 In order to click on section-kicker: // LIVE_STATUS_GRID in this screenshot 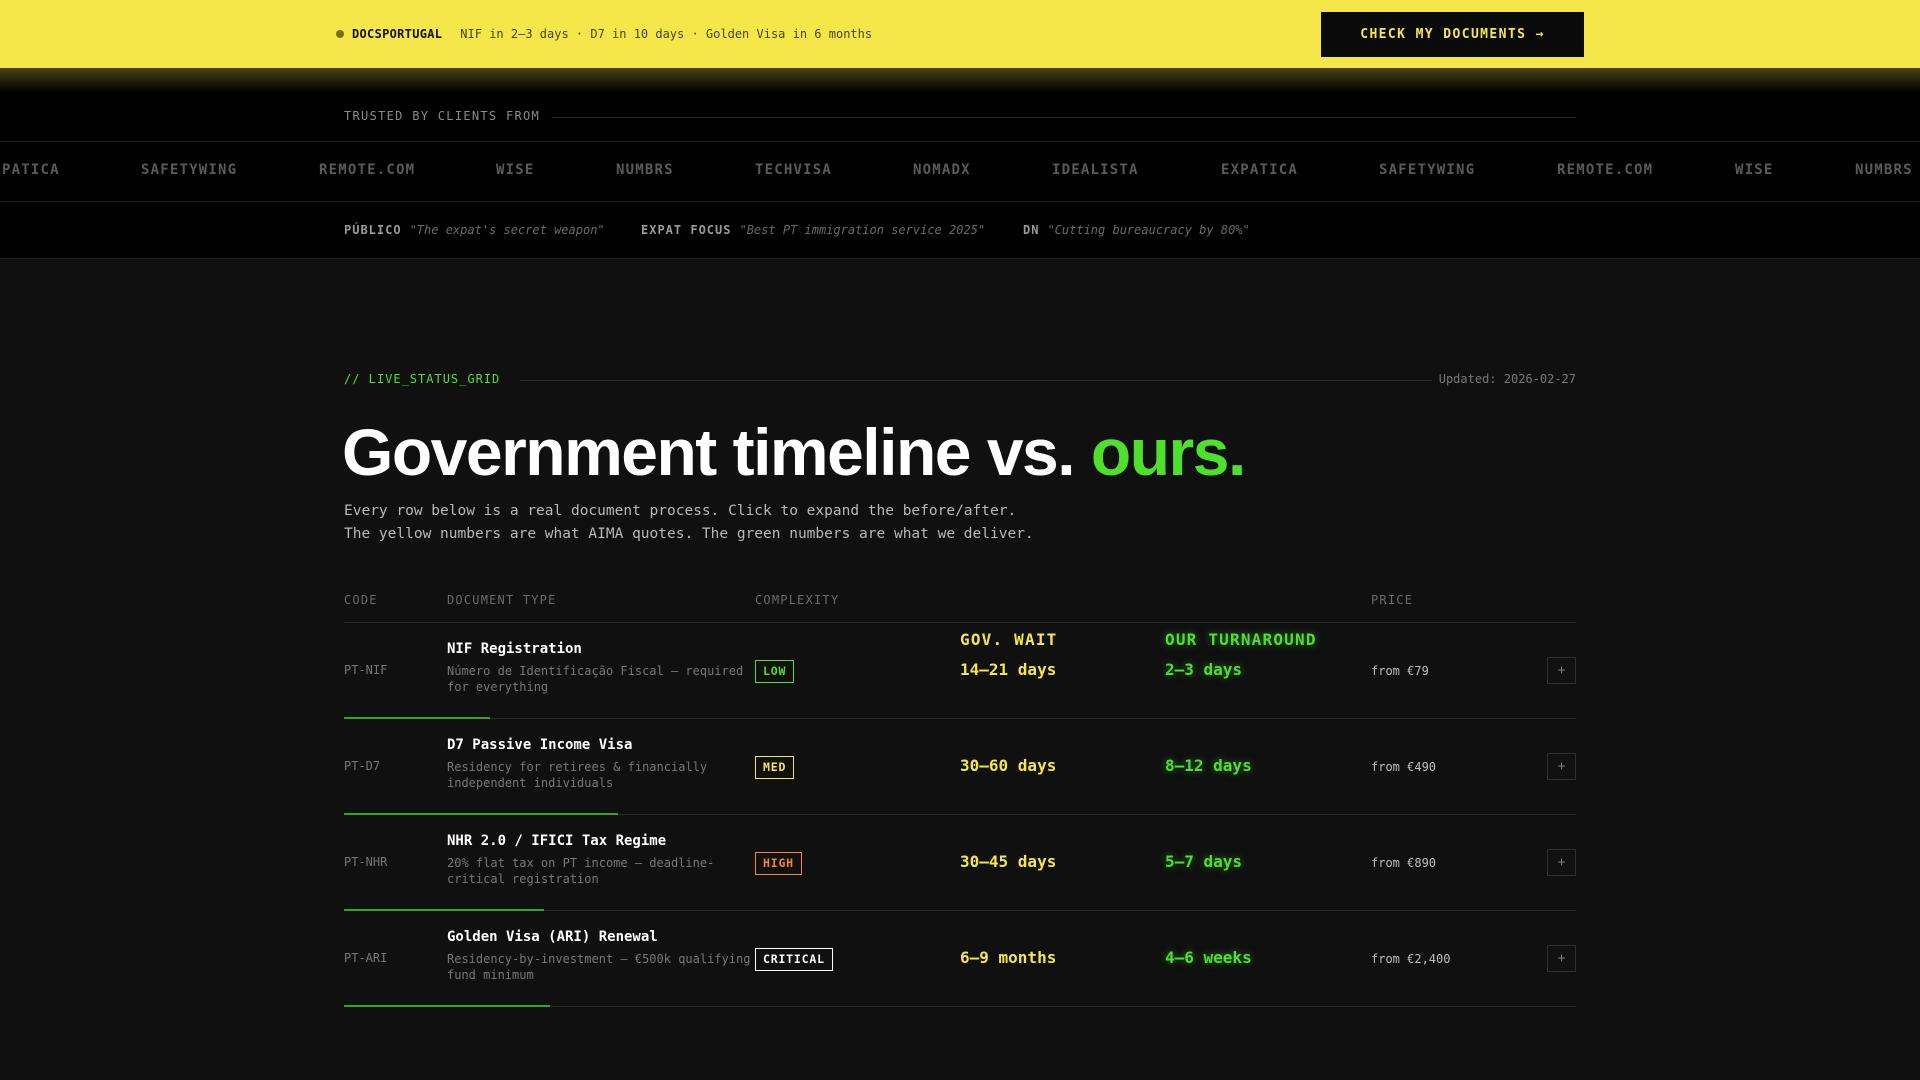, I will do `click(422, 379)`.